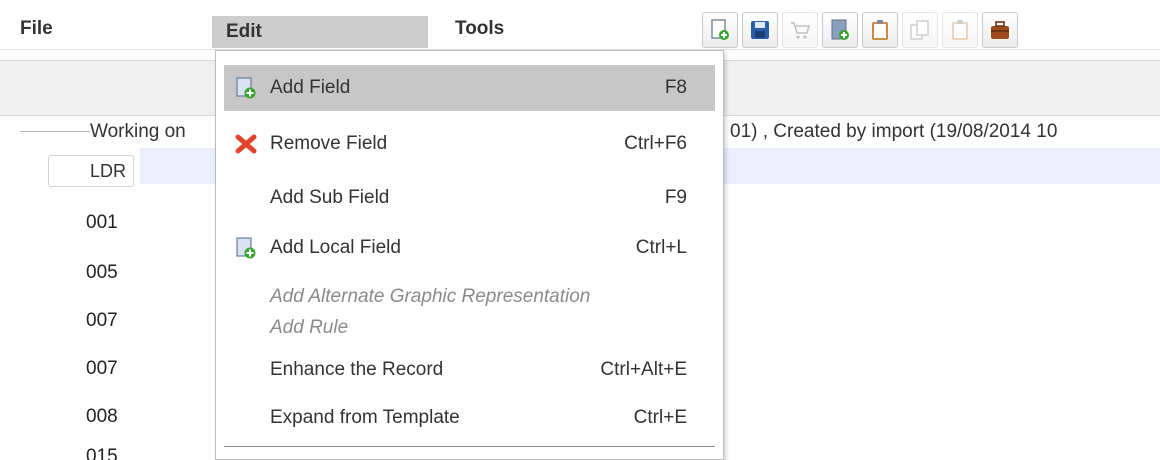 Image resolution: width=1160 pixels, height=460 pixels. Describe the element at coordinates (330, 197) in the screenshot. I see `menu-item-label: Add Sub Field` at that location.